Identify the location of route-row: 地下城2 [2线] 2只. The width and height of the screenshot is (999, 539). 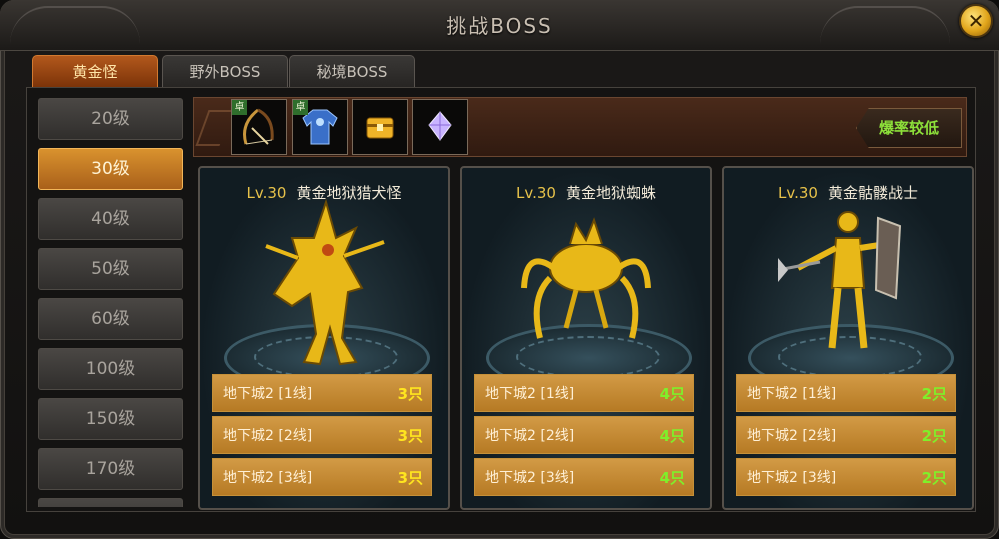
(846, 435).